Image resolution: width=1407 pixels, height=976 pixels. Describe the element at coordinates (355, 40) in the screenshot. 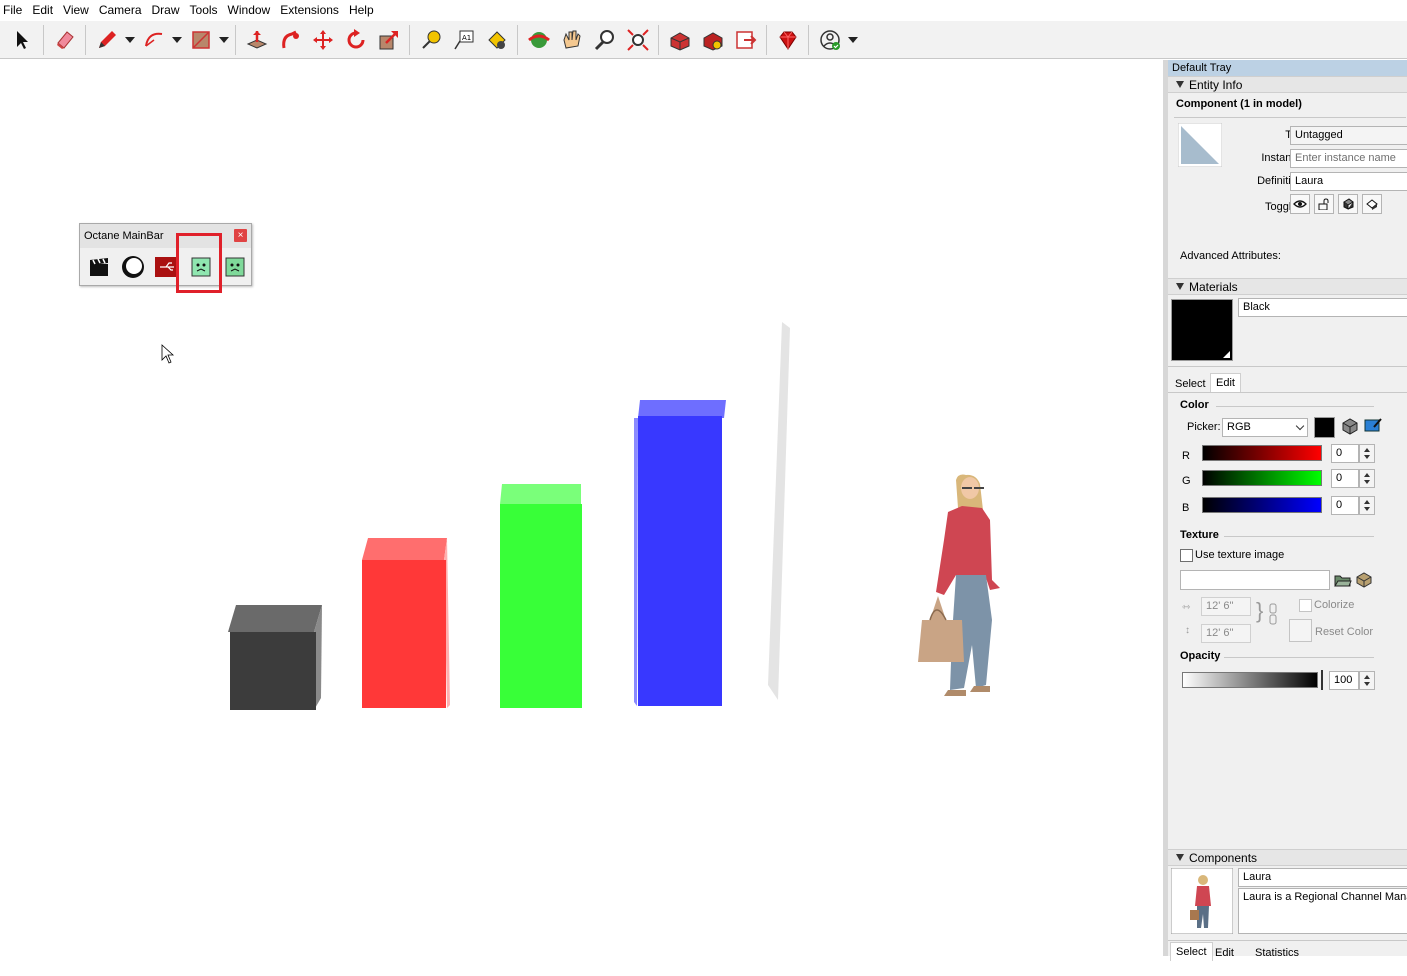

I see `rotate-icon` at that location.